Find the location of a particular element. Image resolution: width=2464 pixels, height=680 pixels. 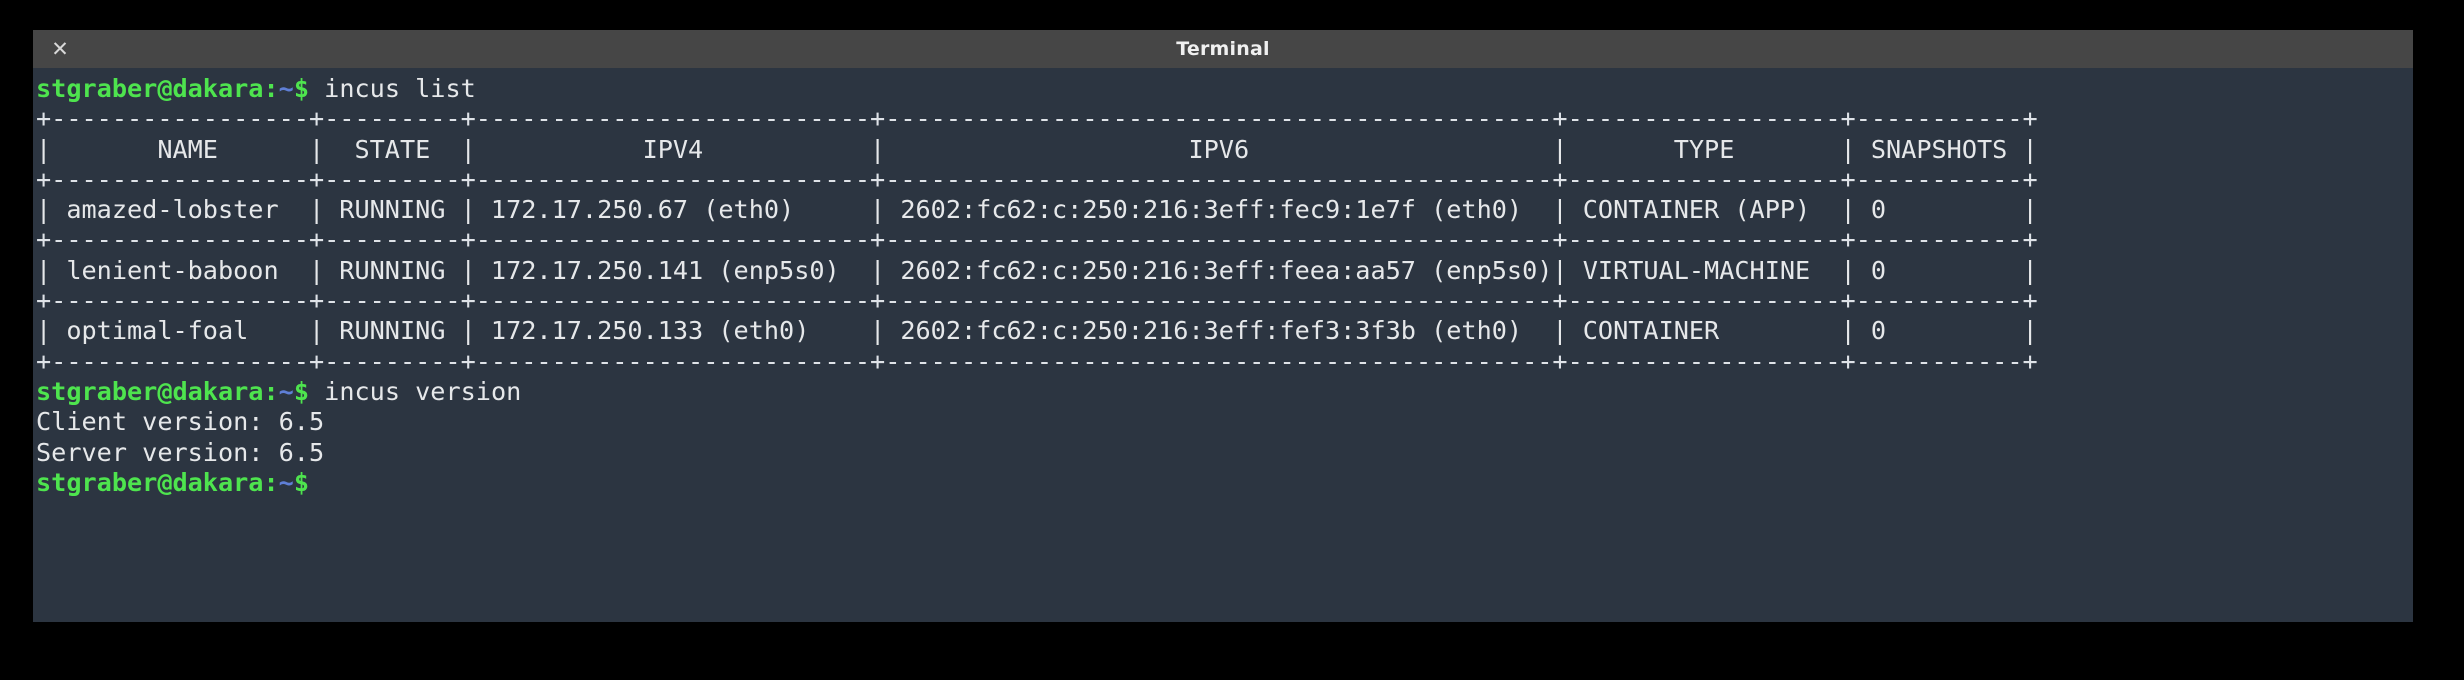

command-incus-version-text: incus version is located at coordinates (423, 391).